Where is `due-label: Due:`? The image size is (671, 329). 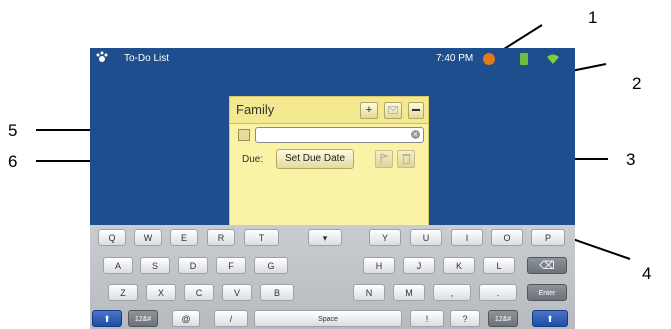 due-label: Due: is located at coordinates (253, 159).